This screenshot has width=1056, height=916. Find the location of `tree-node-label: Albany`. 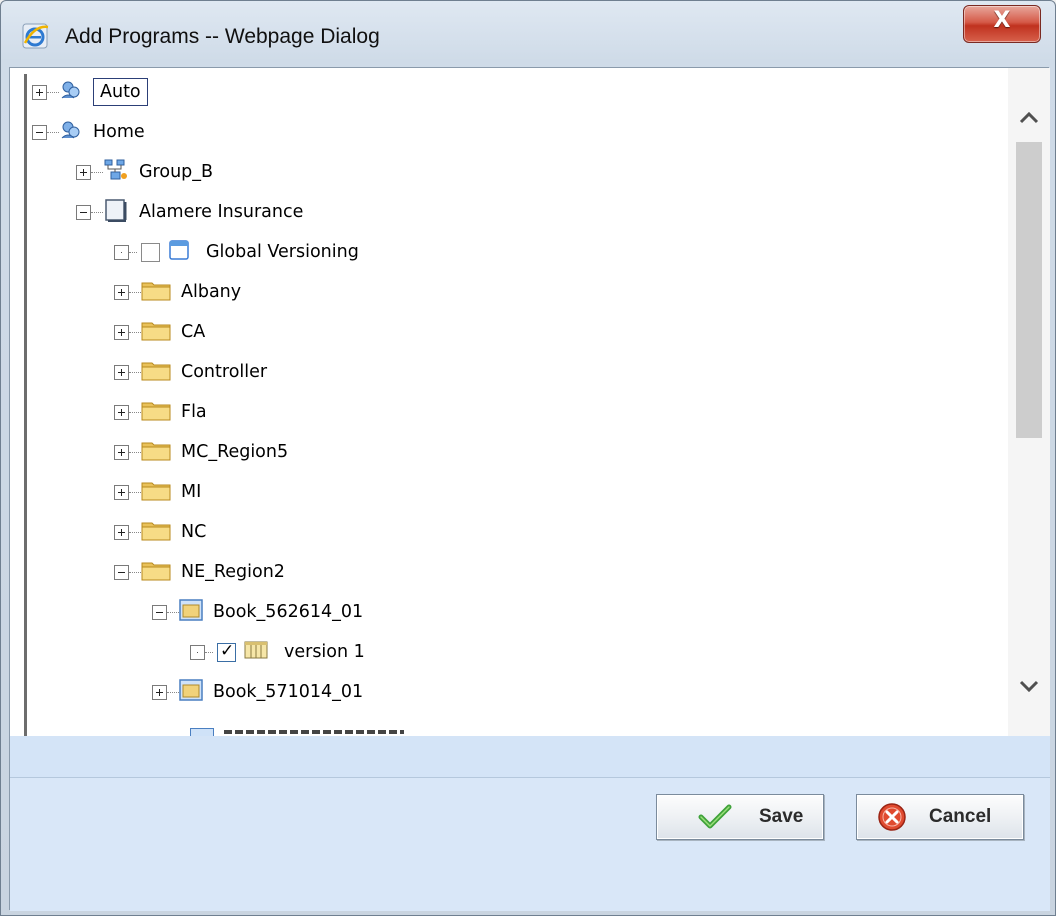

tree-node-label: Albany is located at coordinates (211, 292).